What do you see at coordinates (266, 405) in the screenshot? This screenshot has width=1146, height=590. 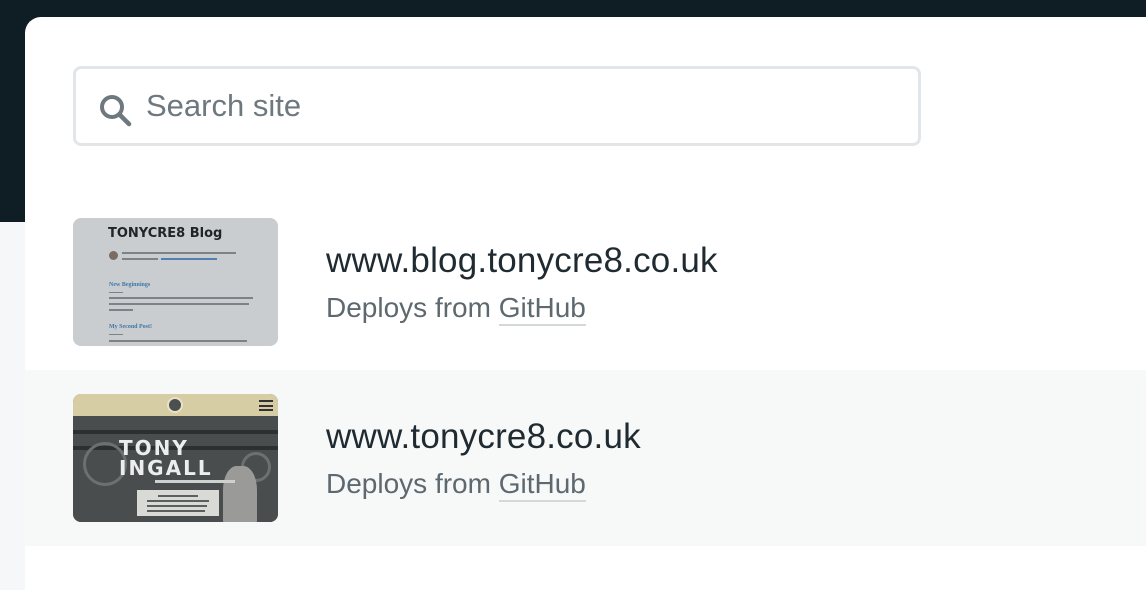 I see `hamburger-menu-icon` at bounding box center [266, 405].